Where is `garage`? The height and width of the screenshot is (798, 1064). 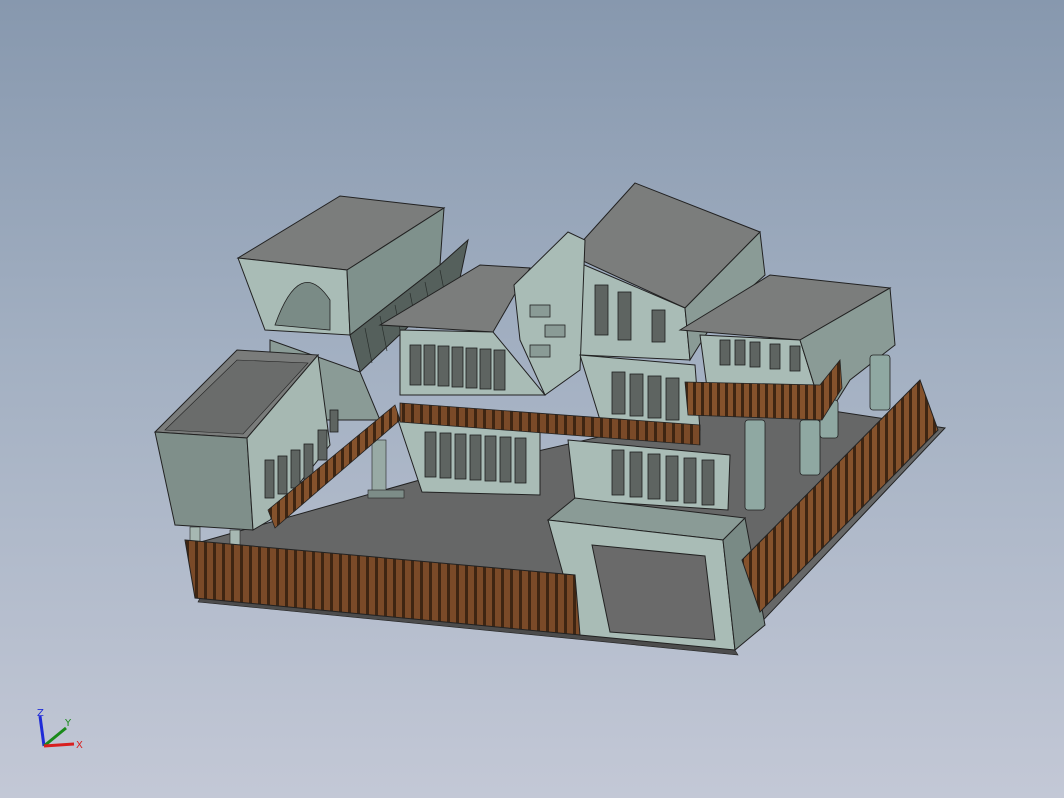 garage is located at coordinates (656, 574).